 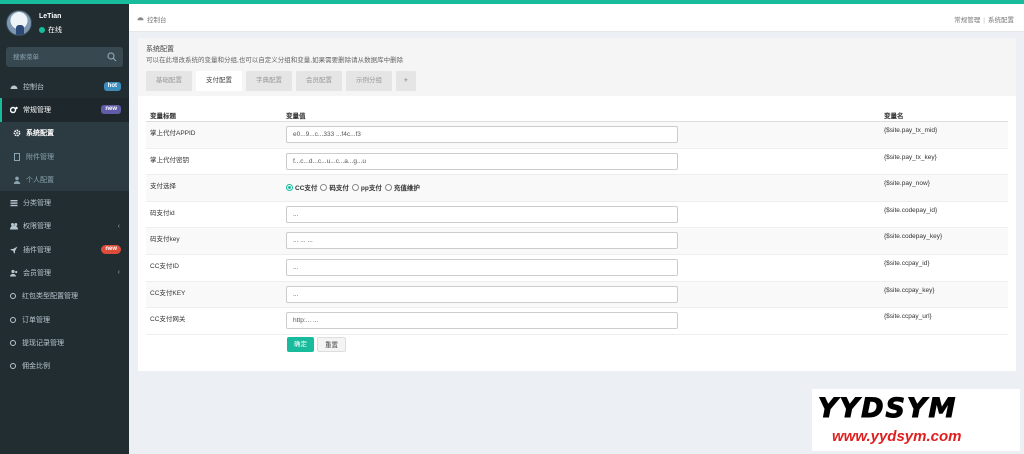 I want to click on search-icon, so click(x=112, y=57).